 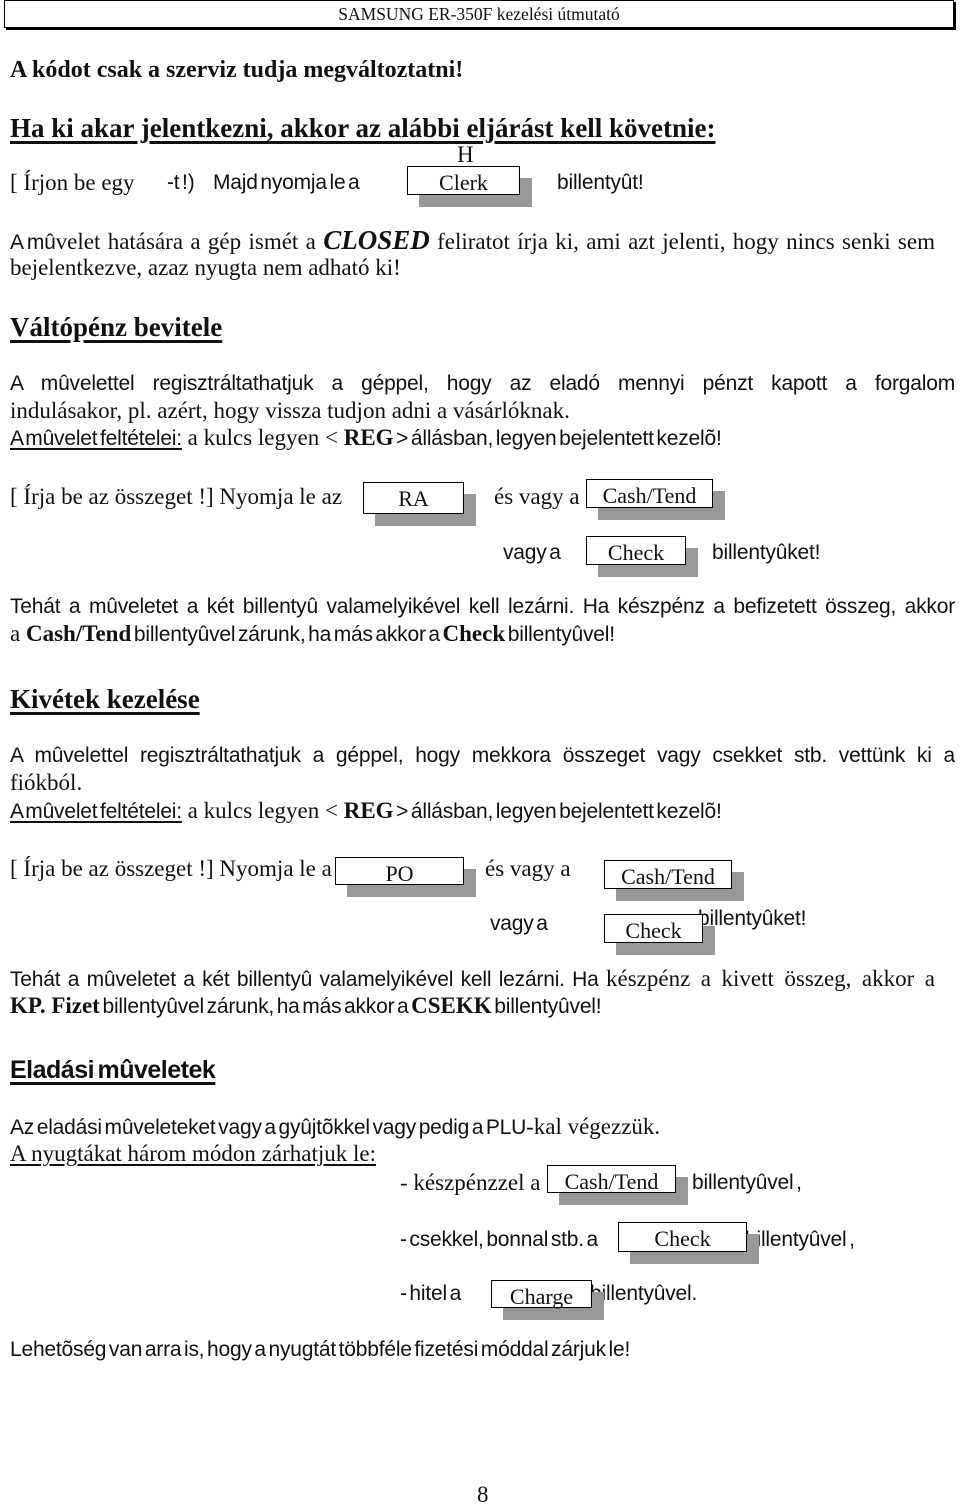 I want to click on charge-key-label: Charge, so click(x=541, y=1296).